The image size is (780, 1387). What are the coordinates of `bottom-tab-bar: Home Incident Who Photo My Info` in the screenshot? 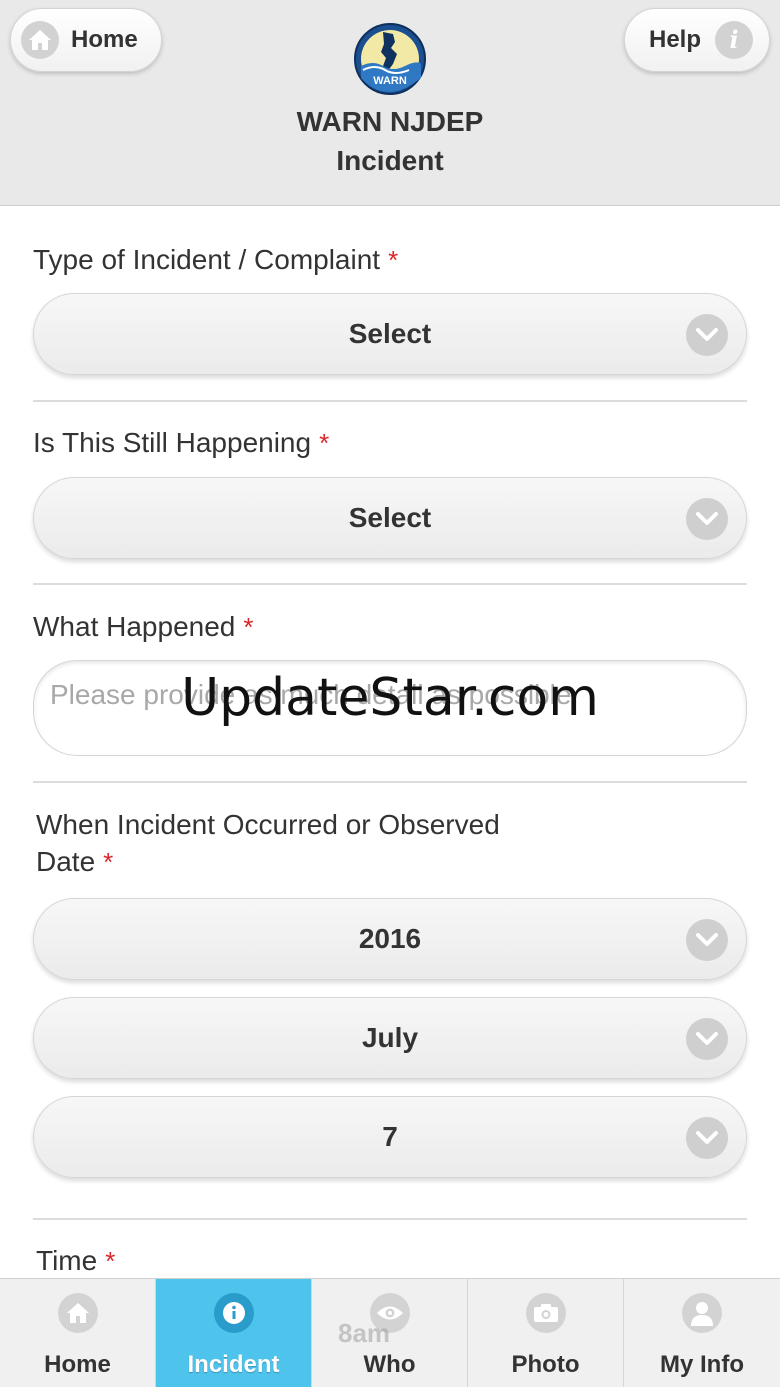 It's located at (390, 1332).